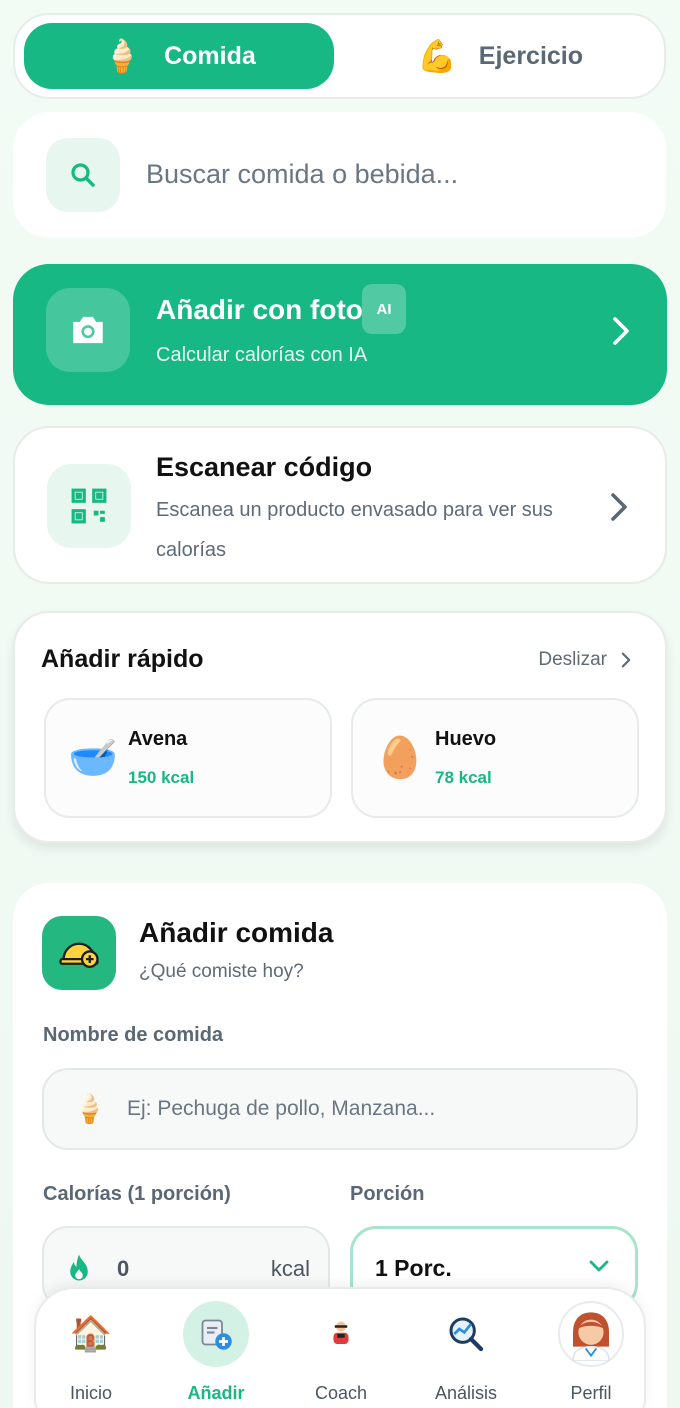  I want to click on quick-item-name: Avena, so click(158, 739).